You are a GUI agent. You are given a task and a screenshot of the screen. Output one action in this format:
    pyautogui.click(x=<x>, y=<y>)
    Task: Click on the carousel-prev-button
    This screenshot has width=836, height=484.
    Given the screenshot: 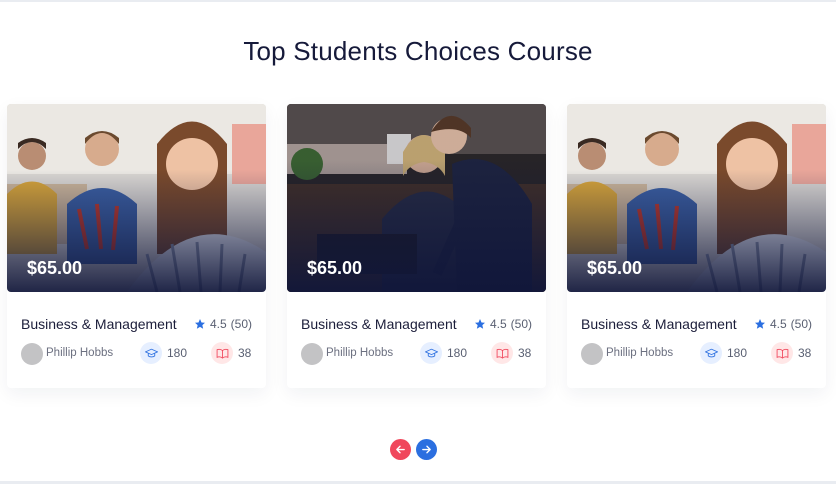 What is the action you would take?
    pyautogui.click(x=400, y=449)
    